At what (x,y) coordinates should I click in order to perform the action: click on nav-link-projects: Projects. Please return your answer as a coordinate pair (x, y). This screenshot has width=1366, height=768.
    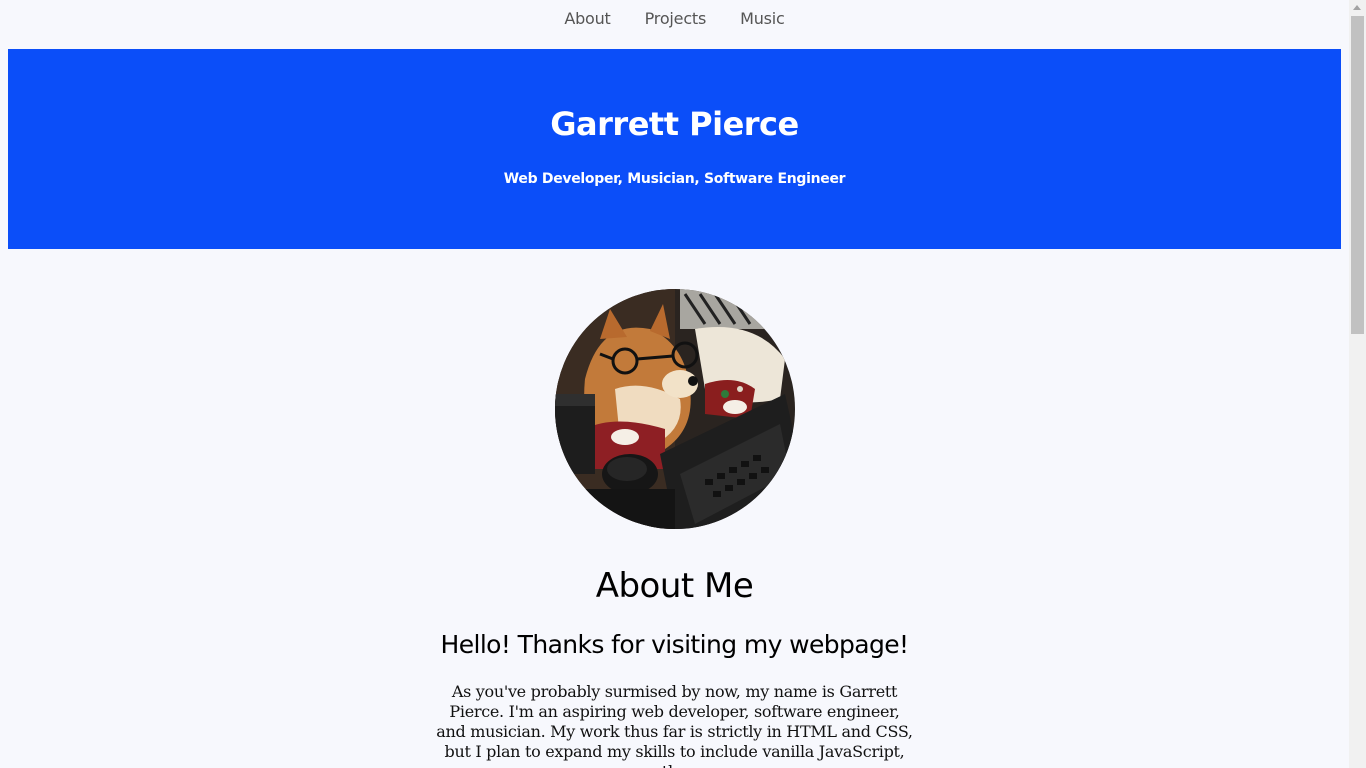
    Looking at the image, I should click on (676, 18).